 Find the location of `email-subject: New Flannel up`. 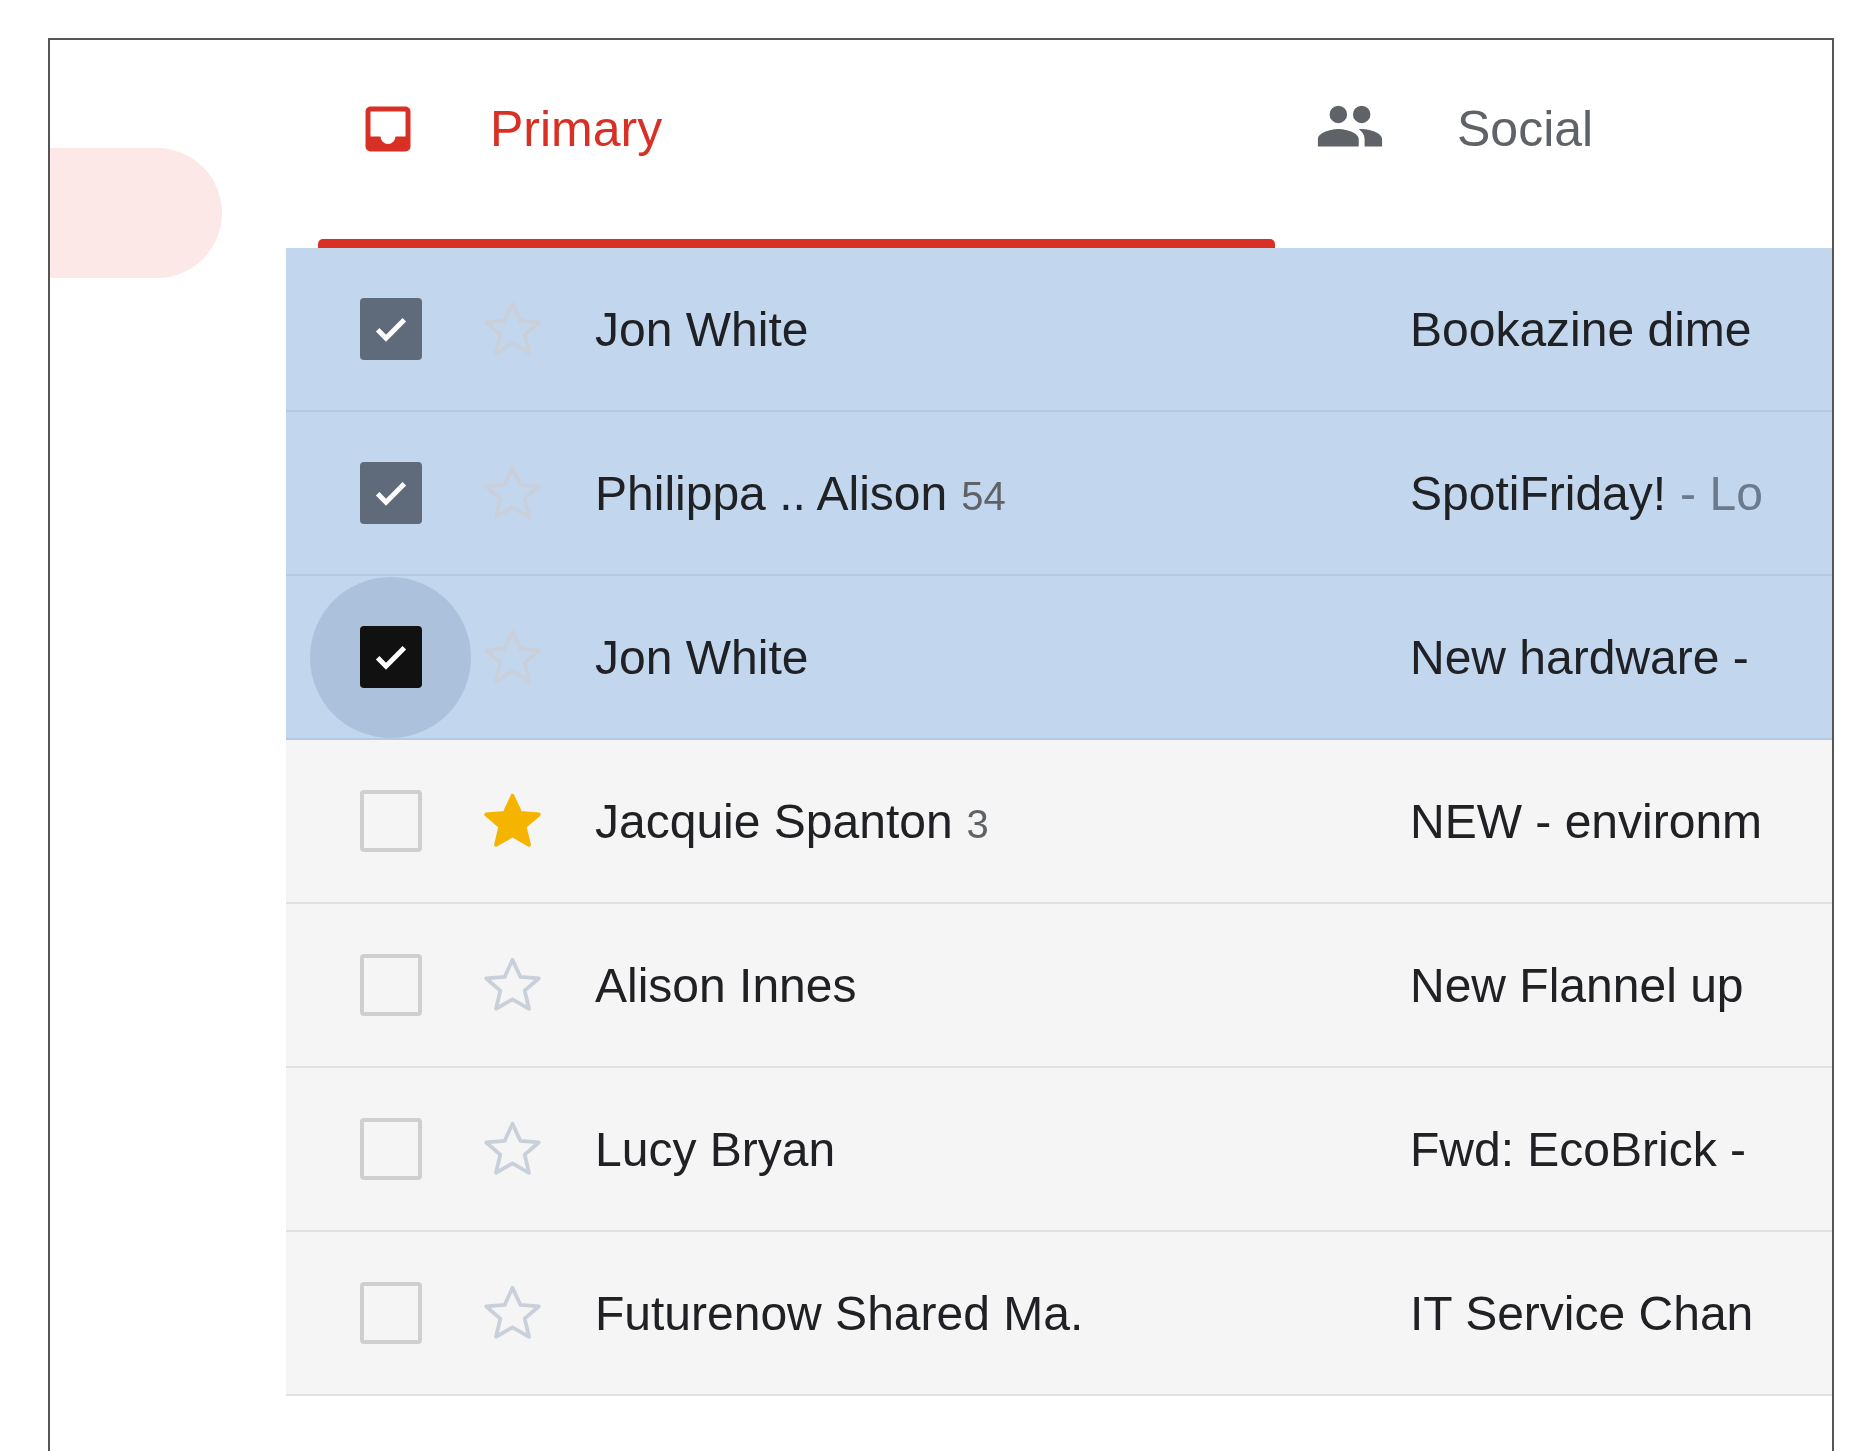

email-subject: New Flannel up is located at coordinates (1577, 985).